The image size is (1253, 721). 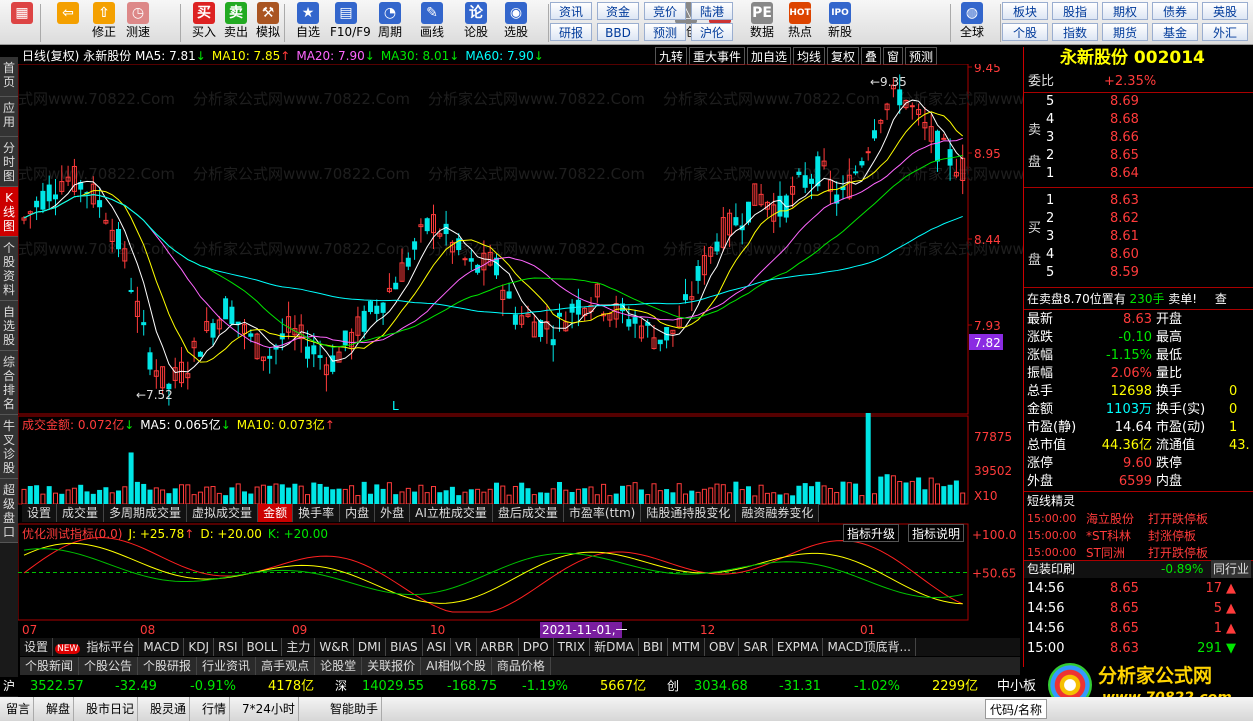 I want to click on news-stock: *ST科林, so click(x=1108, y=536).